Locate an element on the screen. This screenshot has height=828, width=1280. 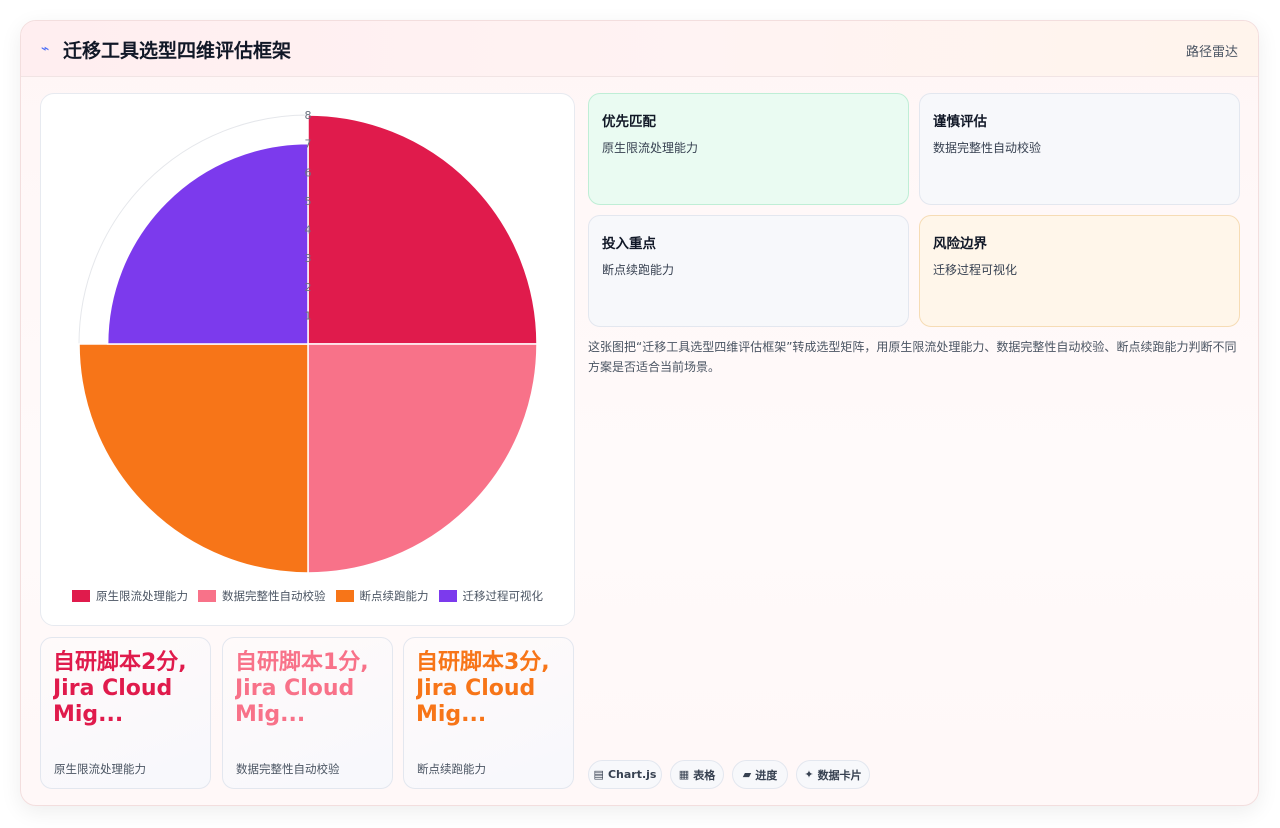
tile-detail: 数据完整性自动校验 is located at coordinates (987, 148).